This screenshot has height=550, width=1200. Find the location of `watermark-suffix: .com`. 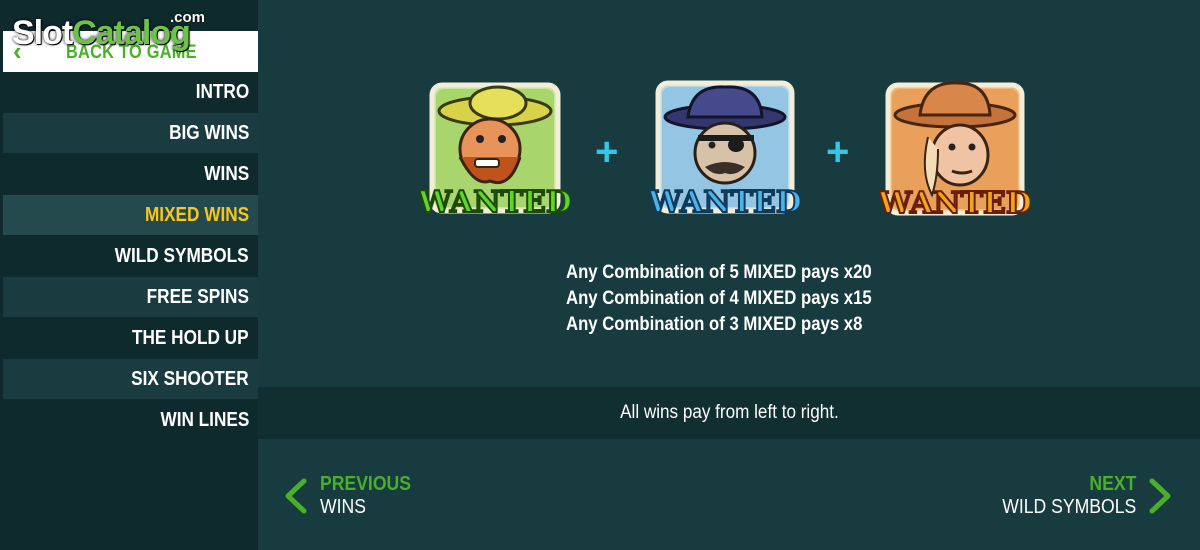

watermark-suffix: .com is located at coordinates (188, 17).